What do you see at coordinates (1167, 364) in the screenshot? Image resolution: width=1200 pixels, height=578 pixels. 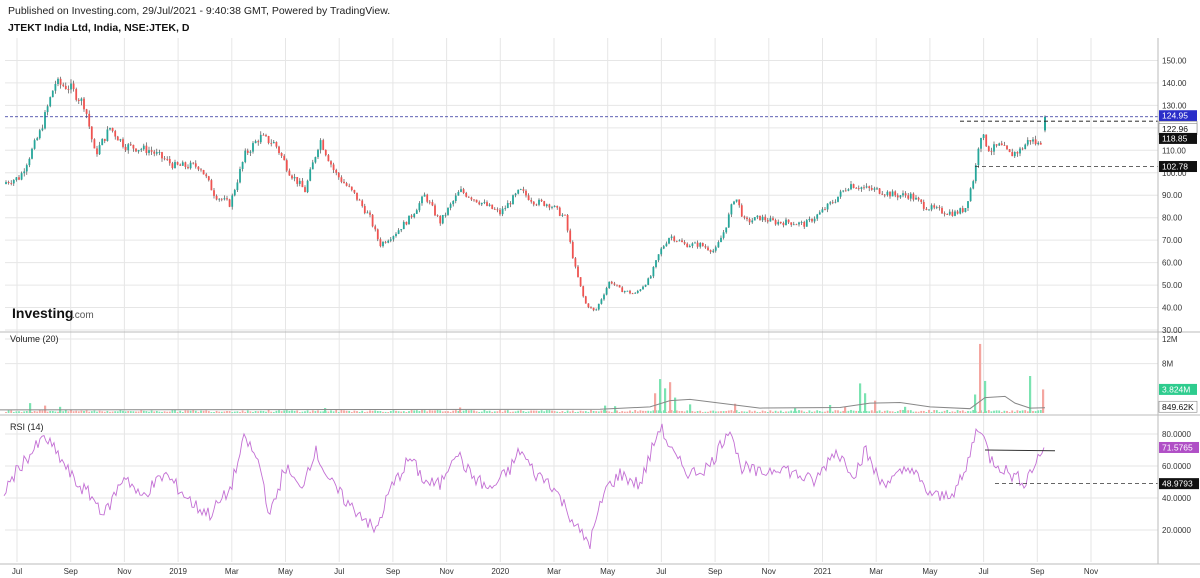 I see `volume-tick-label: 8M` at bounding box center [1167, 364].